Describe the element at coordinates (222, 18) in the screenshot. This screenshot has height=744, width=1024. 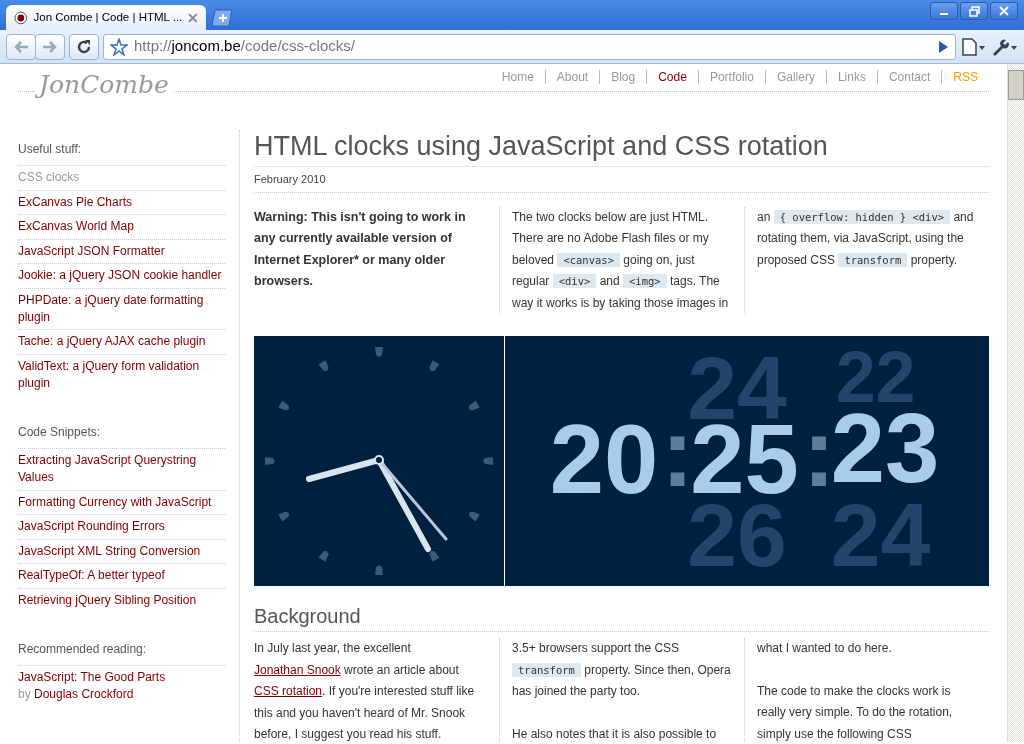
I see `new-tab-icon` at that location.